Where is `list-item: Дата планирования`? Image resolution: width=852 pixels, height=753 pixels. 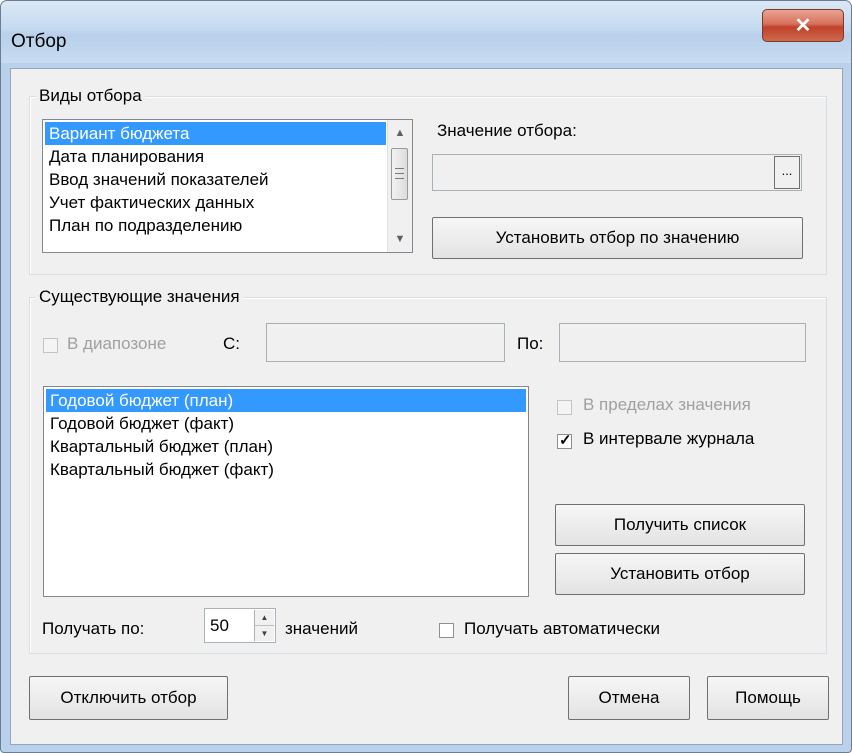 list-item: Дата планирования is located at coordinates (215, 156).